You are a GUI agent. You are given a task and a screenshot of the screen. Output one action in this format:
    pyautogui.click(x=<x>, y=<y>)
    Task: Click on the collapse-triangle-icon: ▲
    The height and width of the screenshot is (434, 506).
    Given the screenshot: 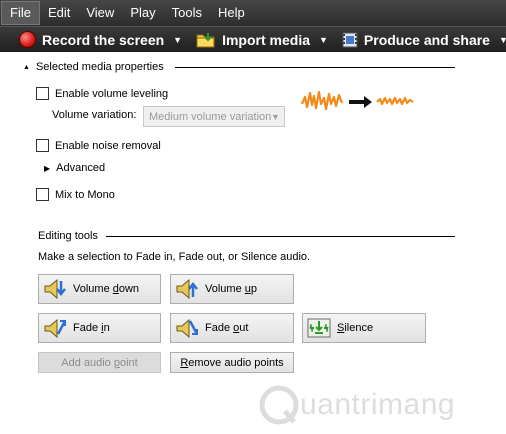 What is the action you would take?
    pyautogui.click(x=26, y=67)
    